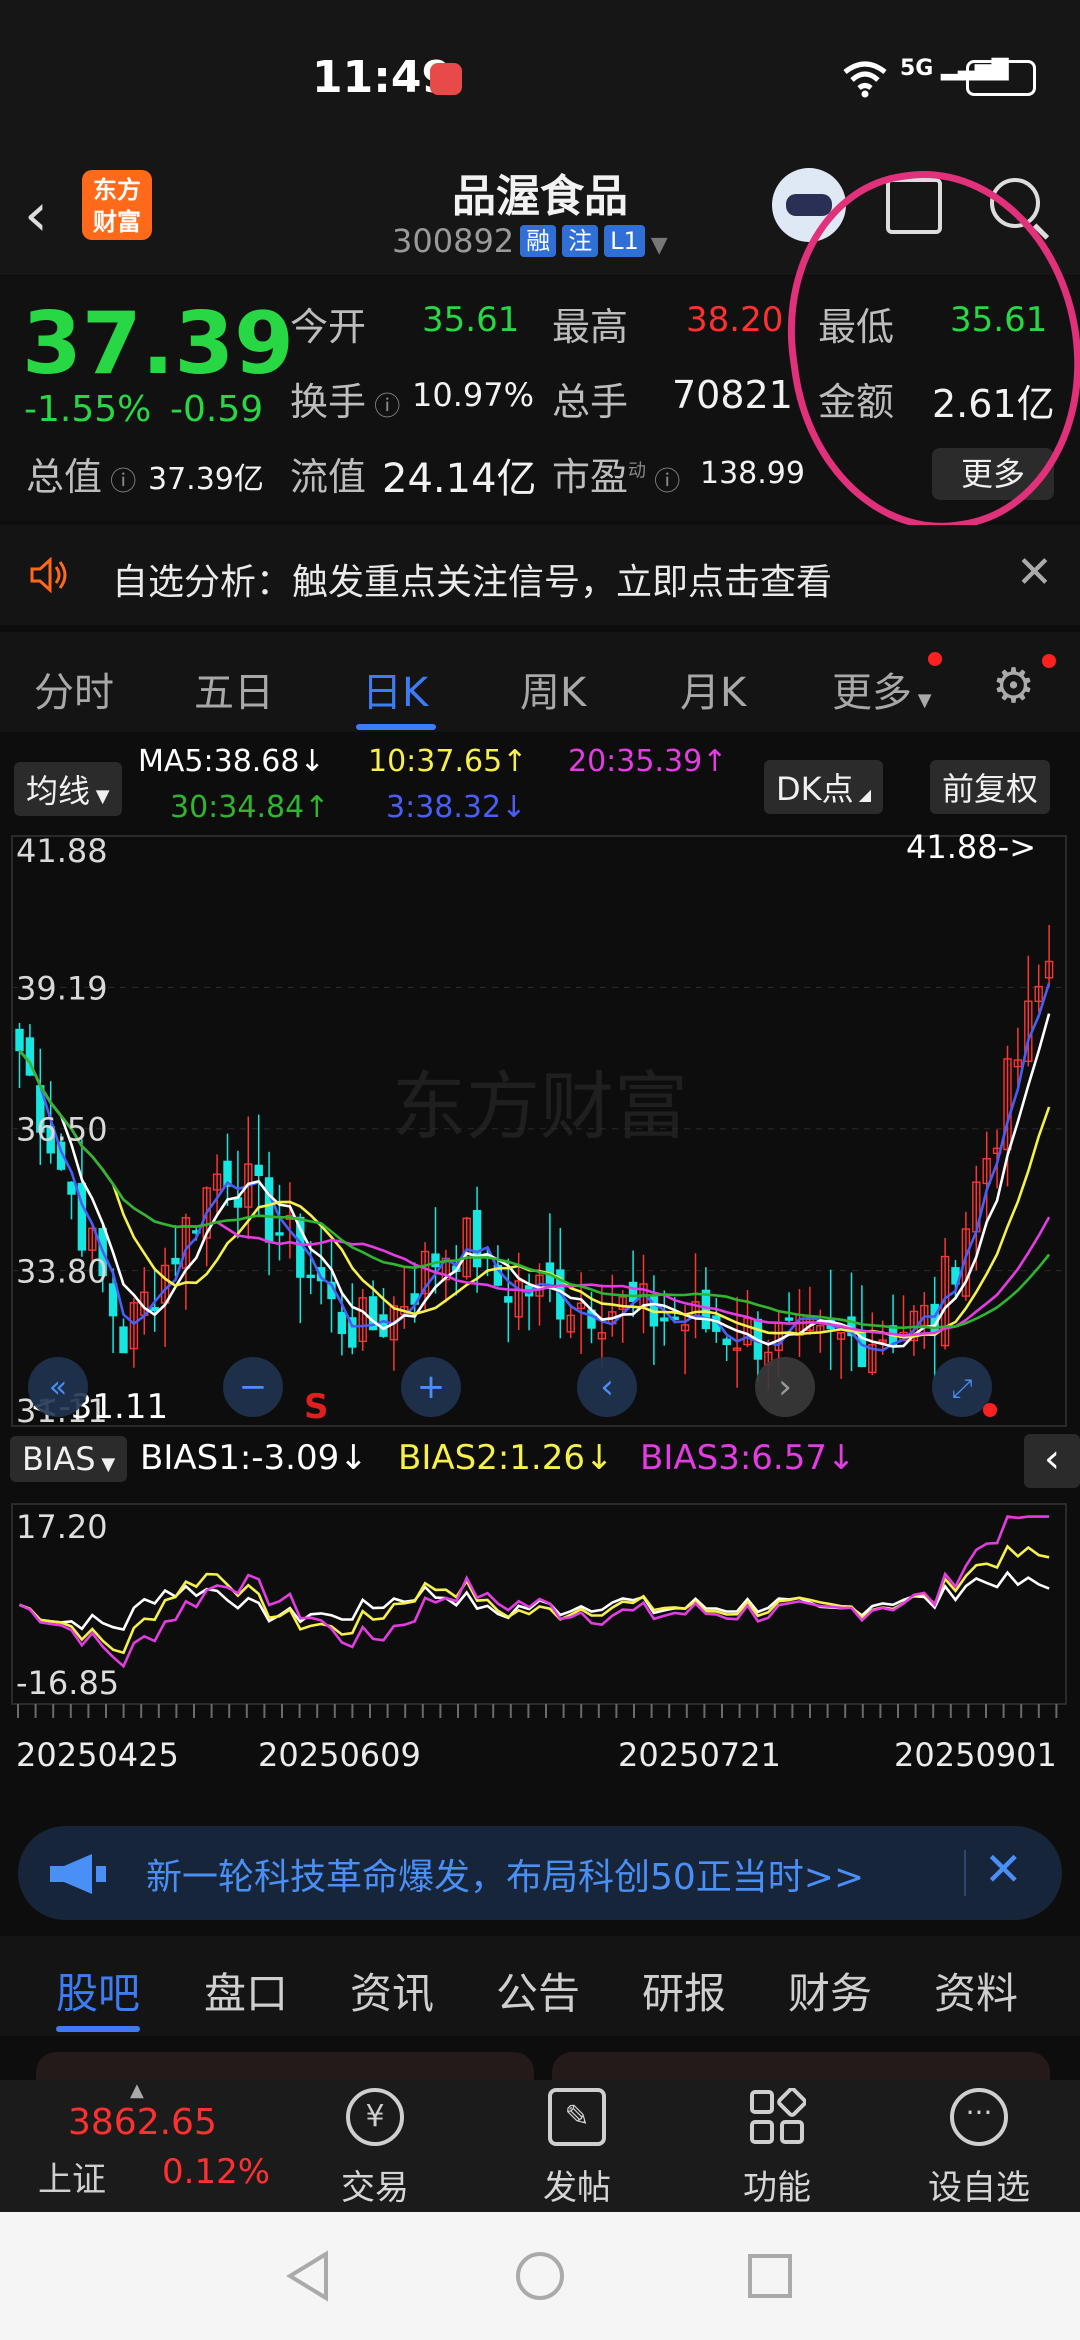 The image size is (1080, 2340). Describe the element at coordinates (748, 1458) in the screenshot. I see `bias3-label: BIAS3:6.57↓` at that location.